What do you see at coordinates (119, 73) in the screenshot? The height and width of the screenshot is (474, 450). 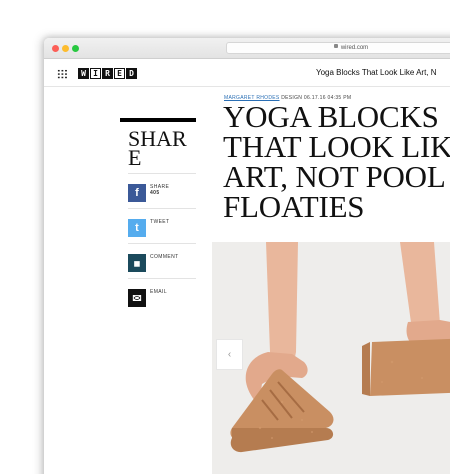 I see `logo-letter: E` at bounding box center [119, 73].